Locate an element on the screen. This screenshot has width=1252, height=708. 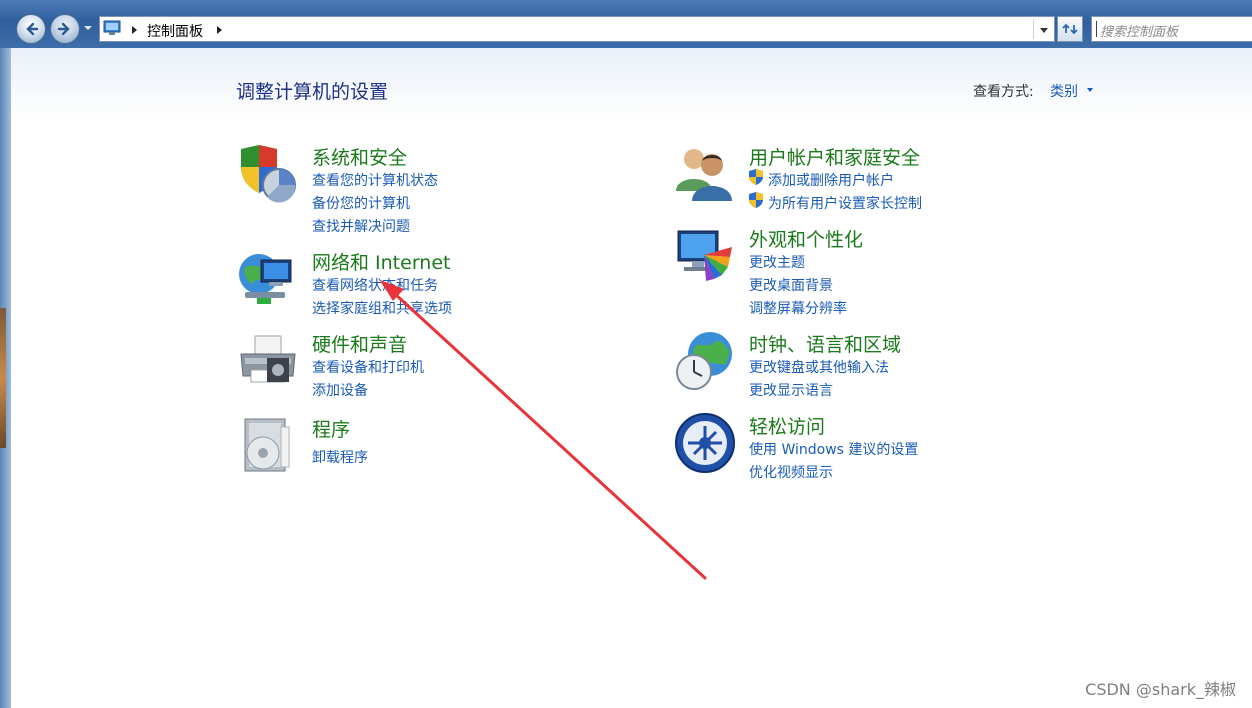
annotation-arrow is located at coordinates (543, 430).